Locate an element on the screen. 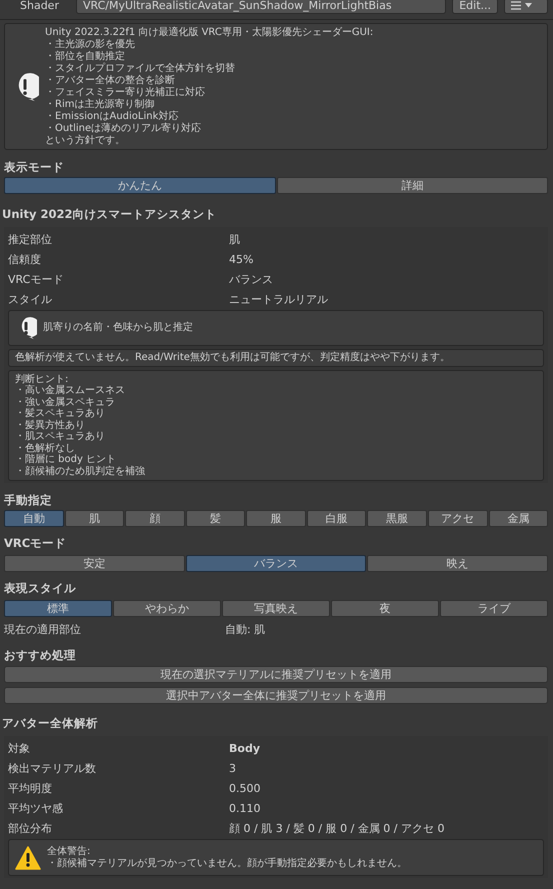 This screenshot has height=889, width=553. toggle-tab: 標準 is located at coordinates (58, 608).